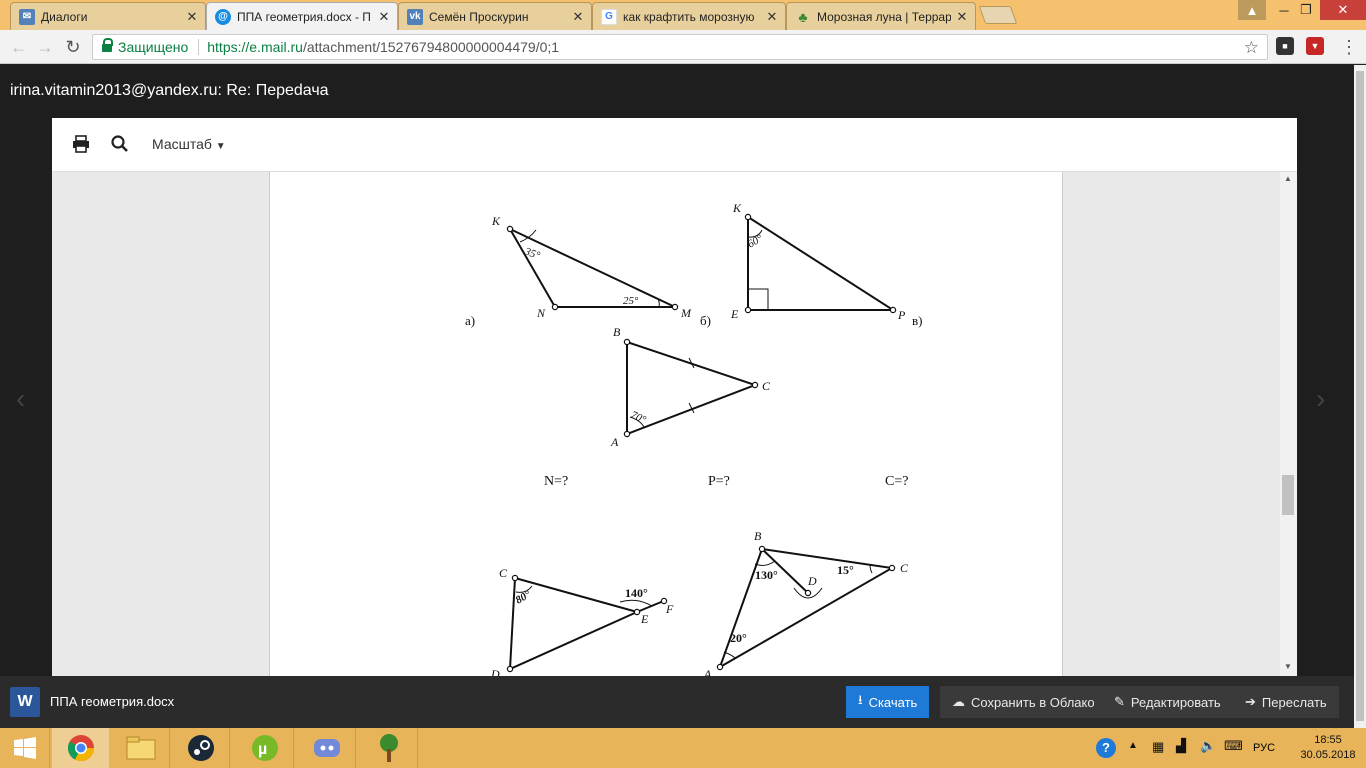  I want to click on print-icon, so click(81, 144).